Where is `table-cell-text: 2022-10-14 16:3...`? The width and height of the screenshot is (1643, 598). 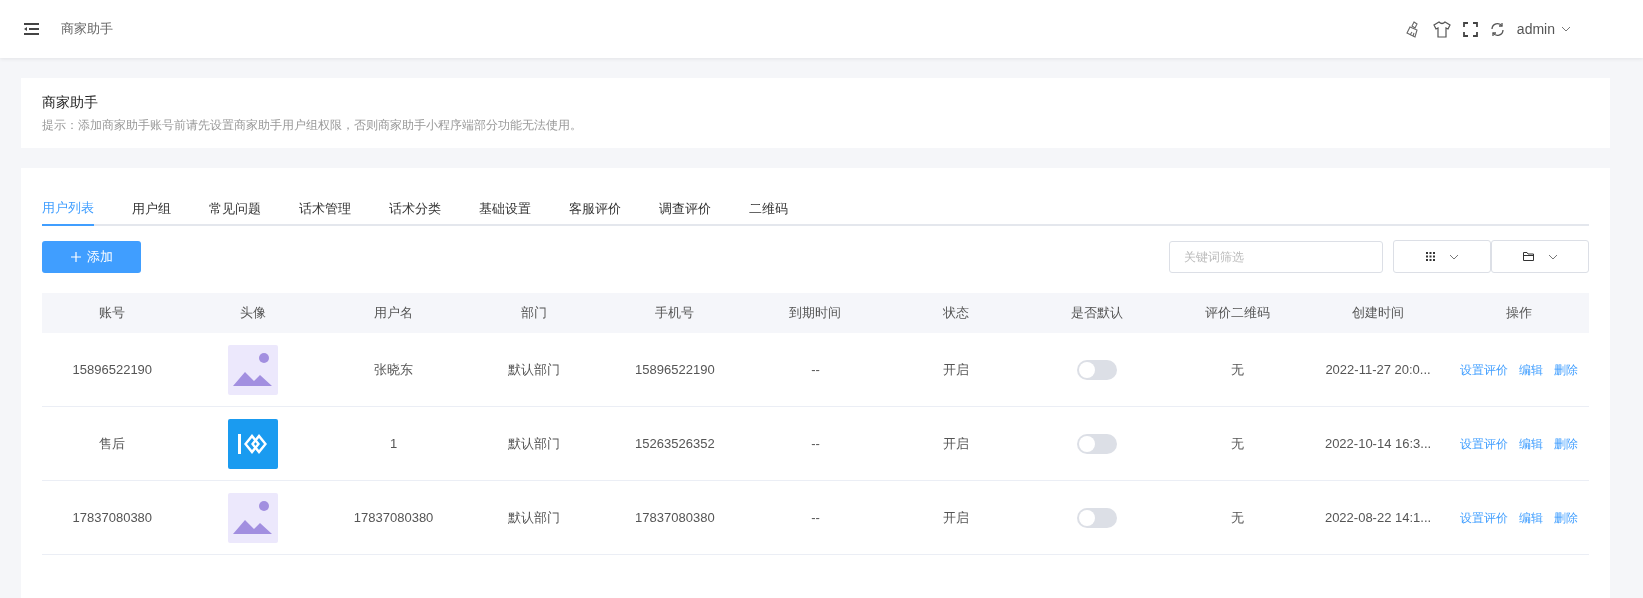
table-cell-text: 2022-10-14 16:3... is located at coordinates (1378, 443).